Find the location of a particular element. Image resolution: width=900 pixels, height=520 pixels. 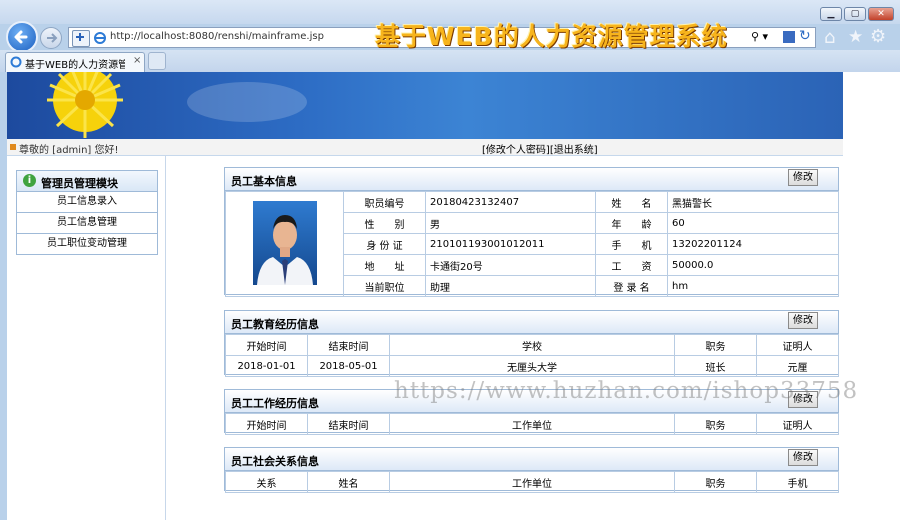

system-title: 基于WEB的人力资源管理系统 is located at coordinates (551, 36).